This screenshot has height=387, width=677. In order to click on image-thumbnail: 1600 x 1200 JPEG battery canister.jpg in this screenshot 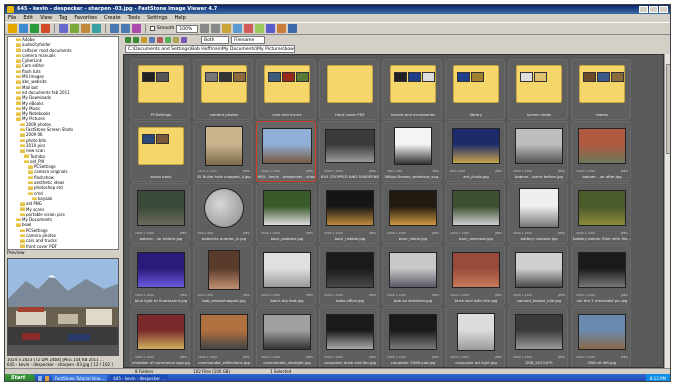, I will do `click(538, 213)`.